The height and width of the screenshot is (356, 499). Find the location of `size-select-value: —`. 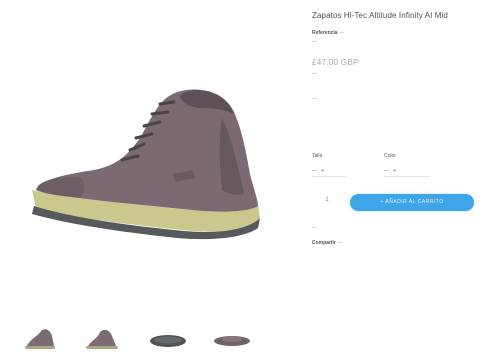

size-select-value: — is located at coordinates (314, 171).